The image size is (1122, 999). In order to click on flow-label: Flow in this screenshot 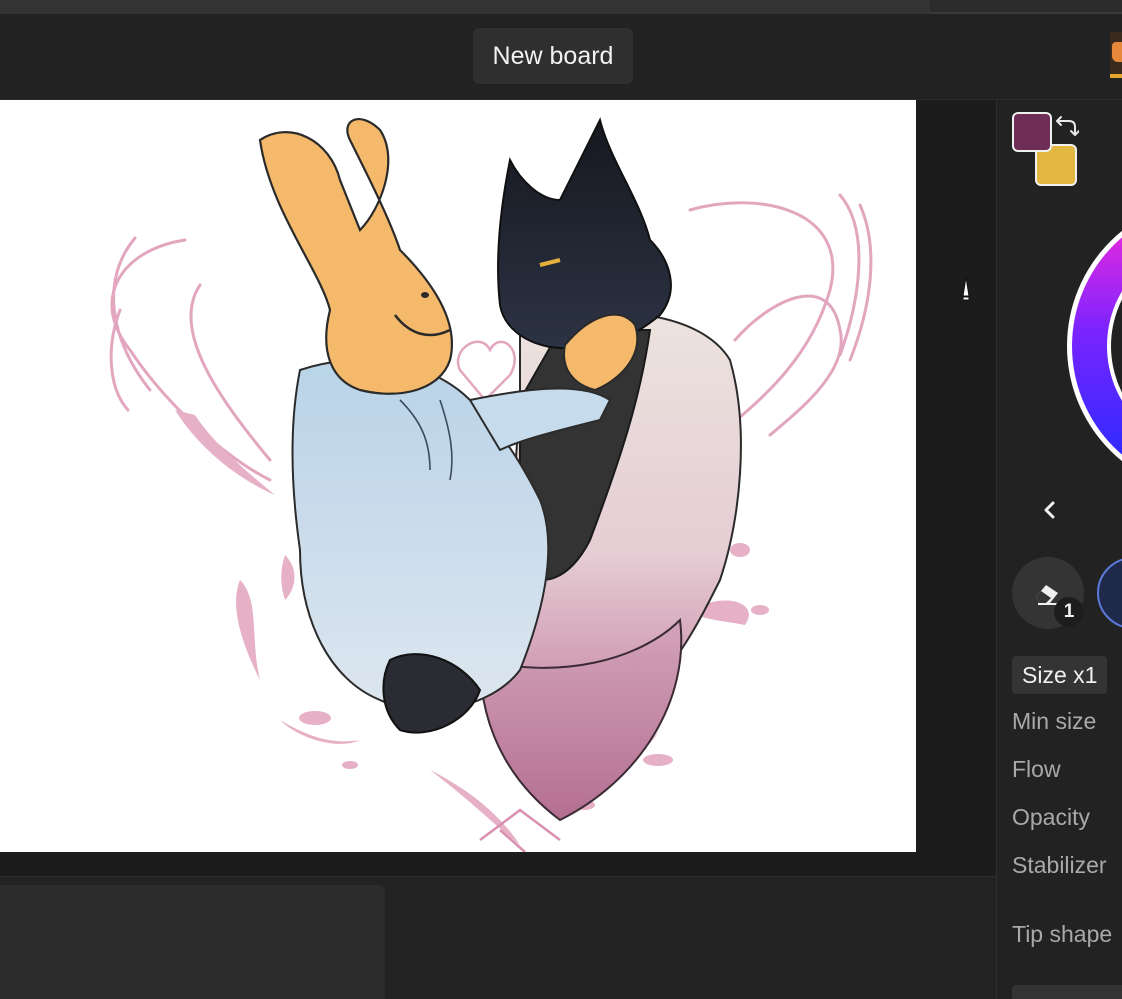, I will do `click(1036, 769)`.